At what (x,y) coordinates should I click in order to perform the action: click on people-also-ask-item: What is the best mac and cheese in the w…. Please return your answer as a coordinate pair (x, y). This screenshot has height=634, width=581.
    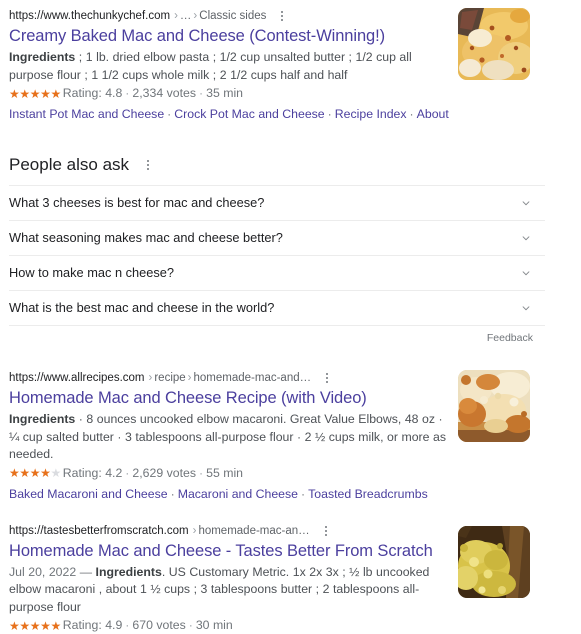
    Looking at the image, I should click on (277, 308).